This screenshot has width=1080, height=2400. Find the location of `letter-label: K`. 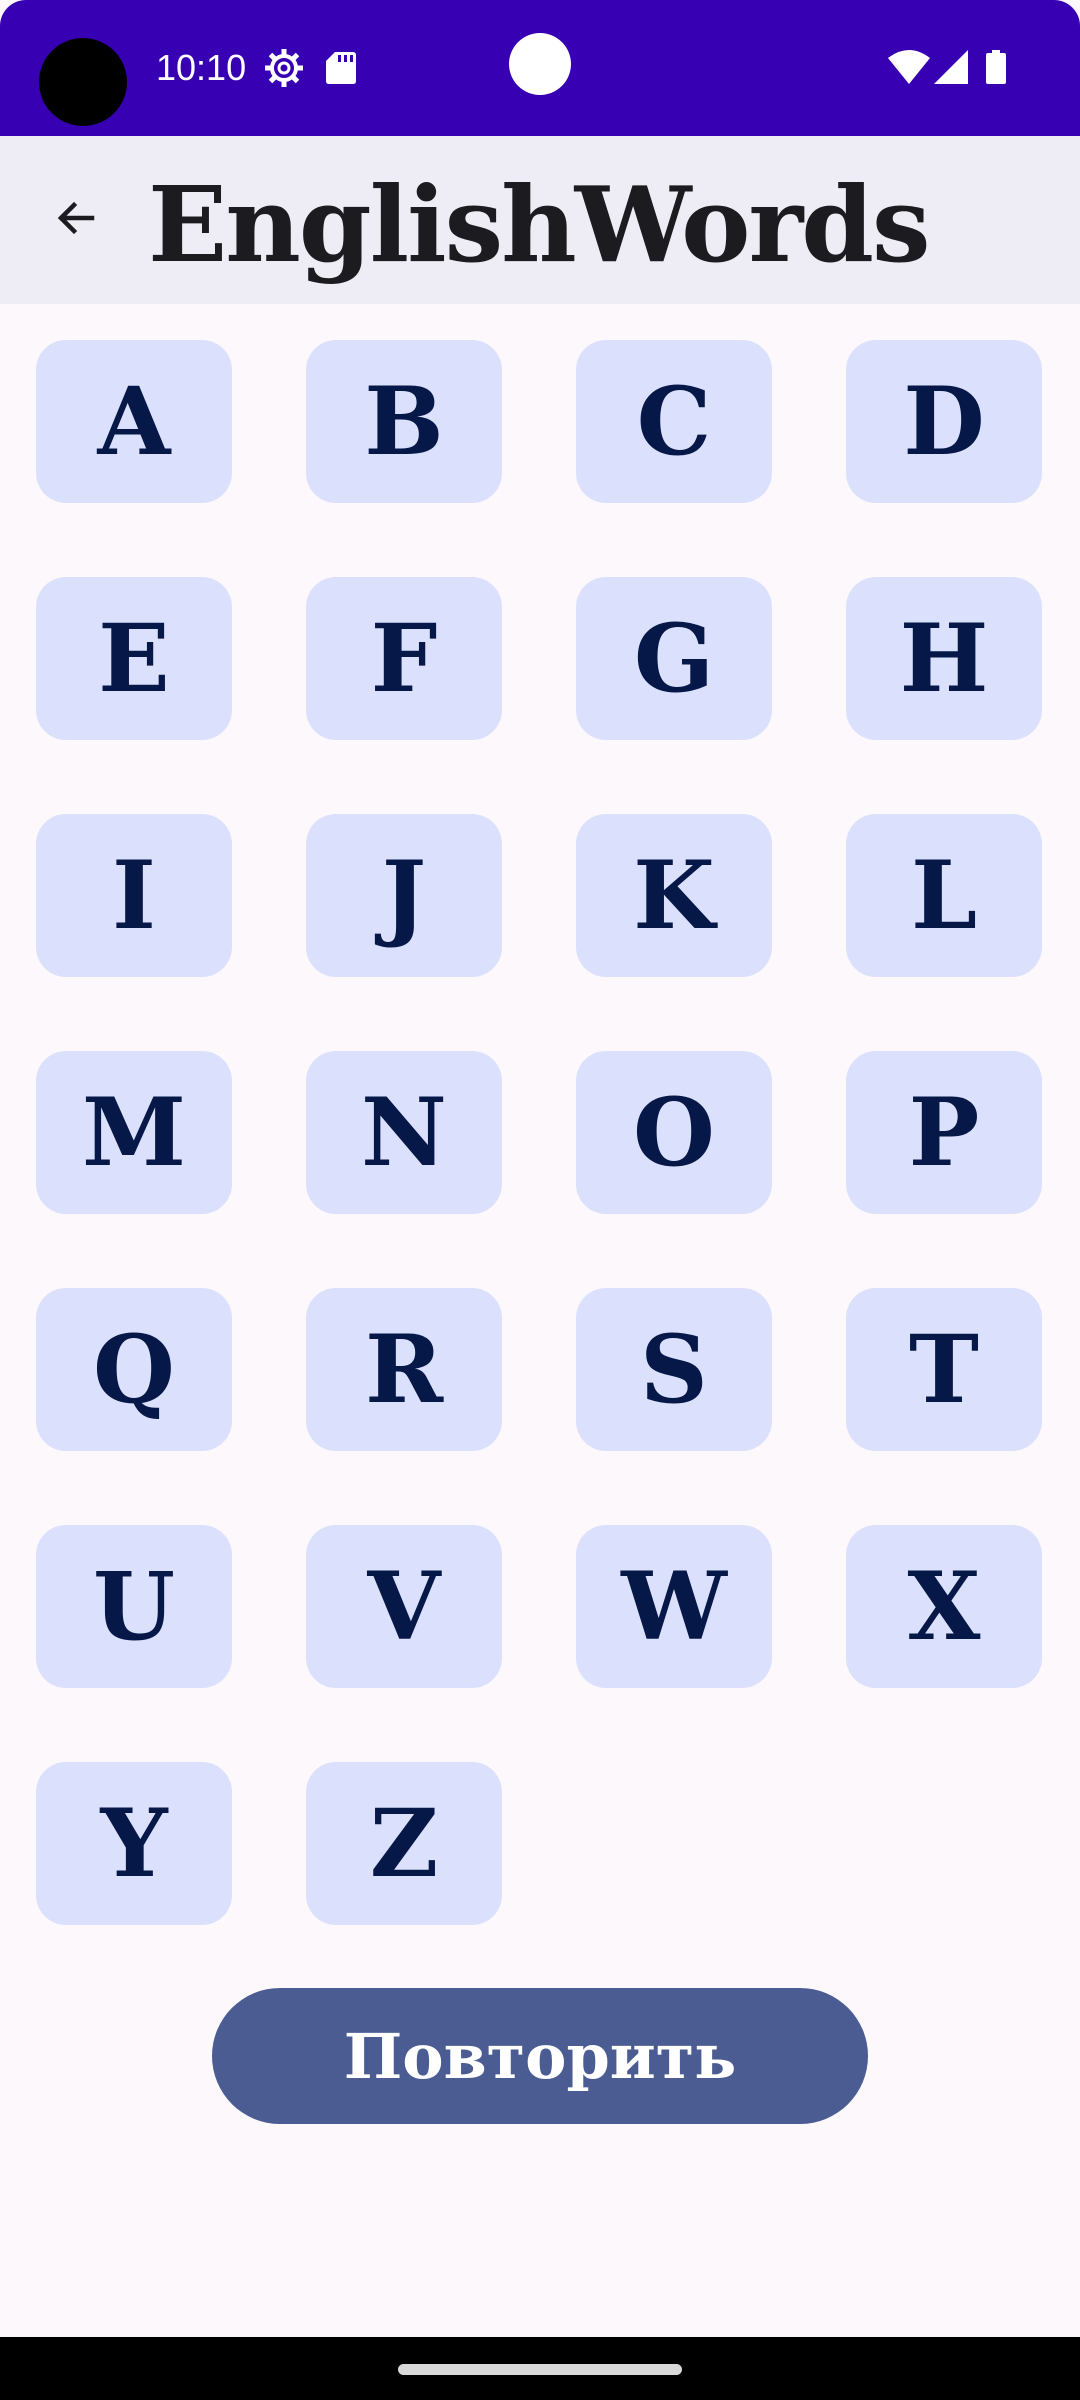

letter-label: K is located at coordinates (674, 895).